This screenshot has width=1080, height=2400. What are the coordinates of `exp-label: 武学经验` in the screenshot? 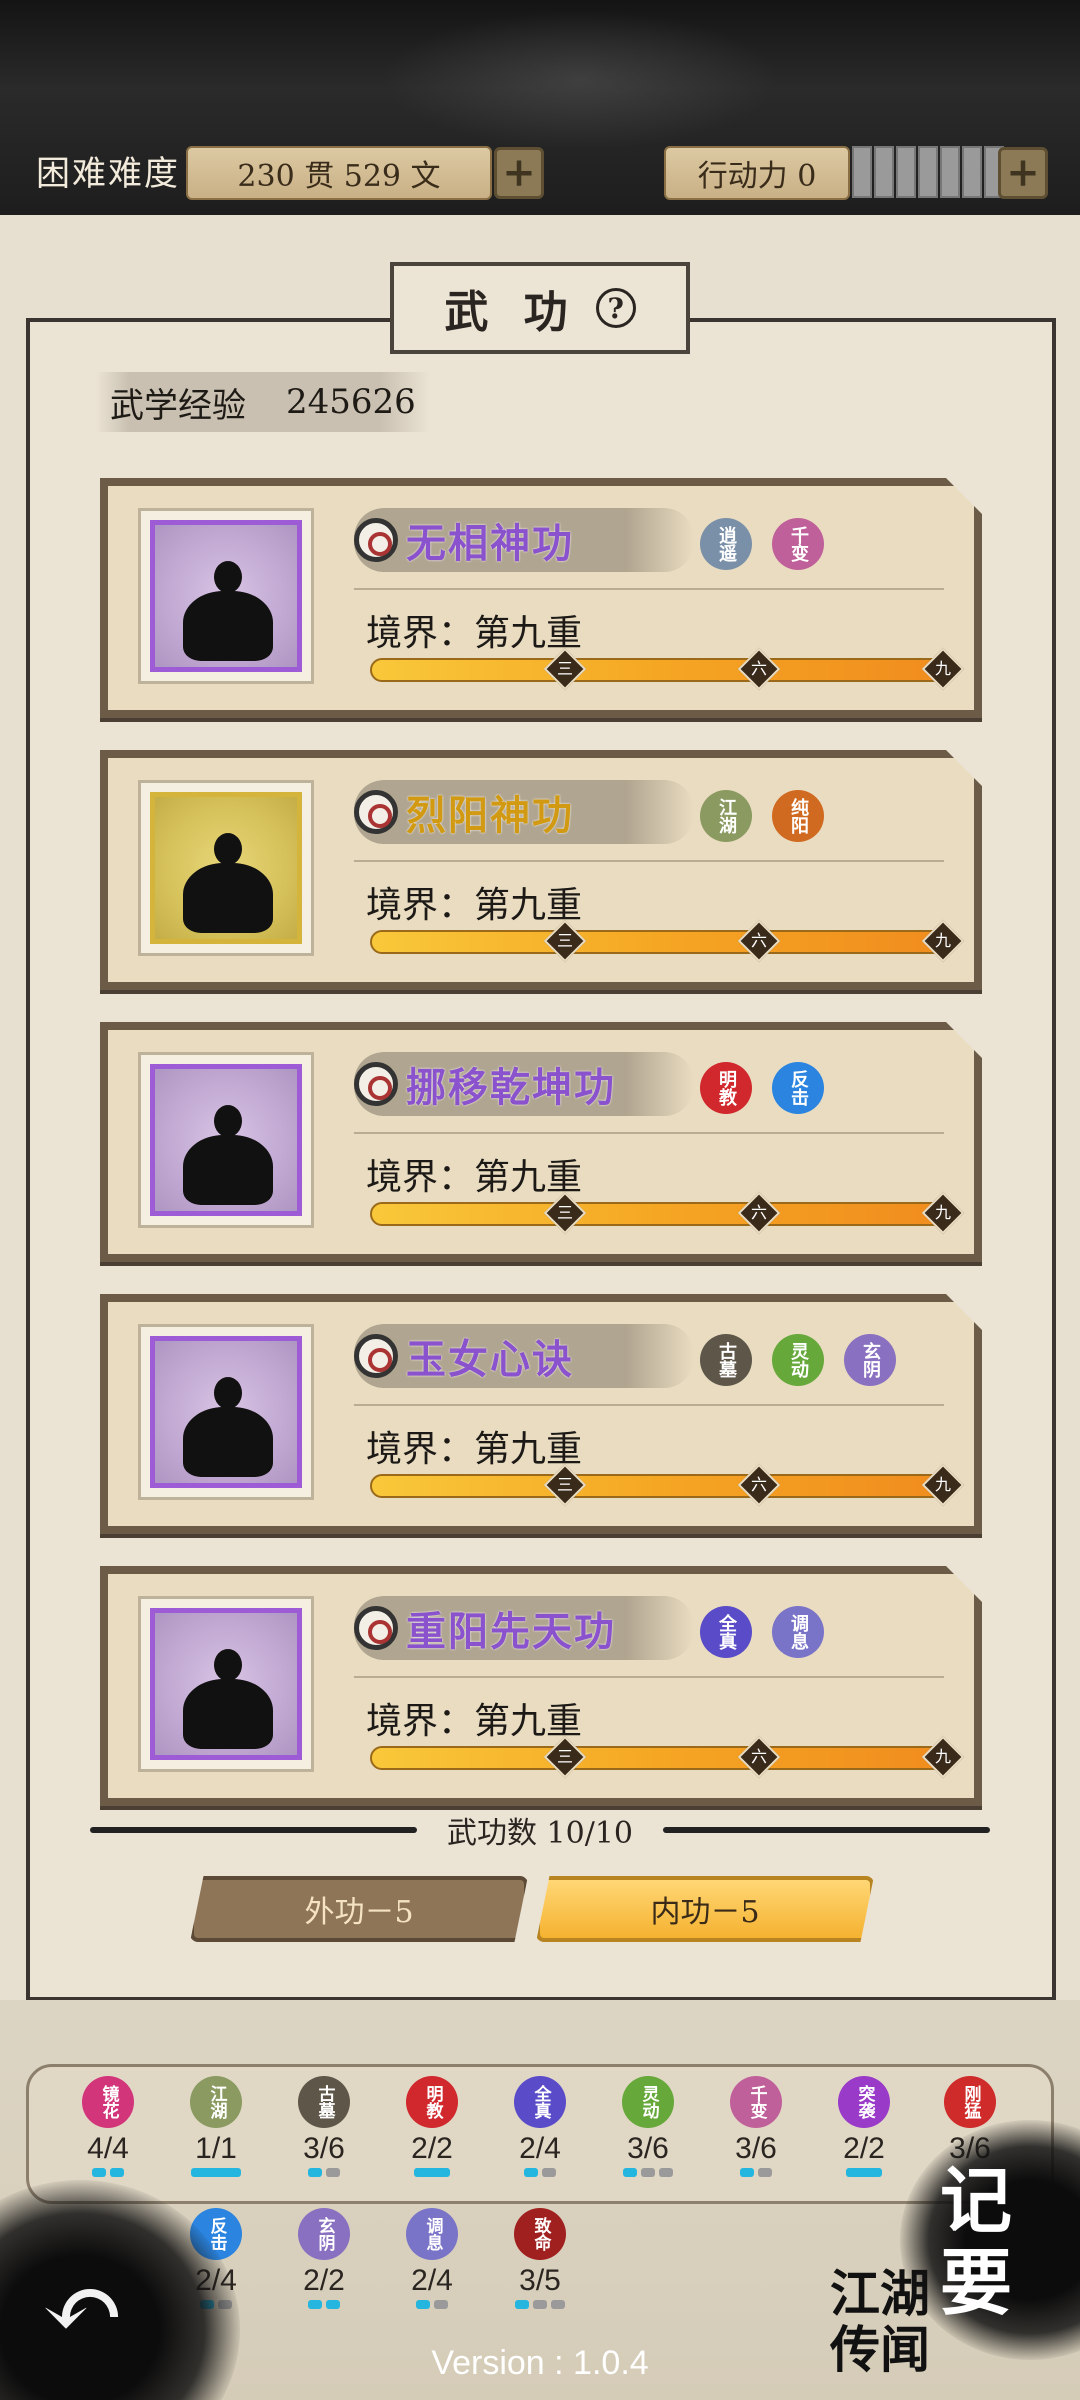 It's located at (178, 405).